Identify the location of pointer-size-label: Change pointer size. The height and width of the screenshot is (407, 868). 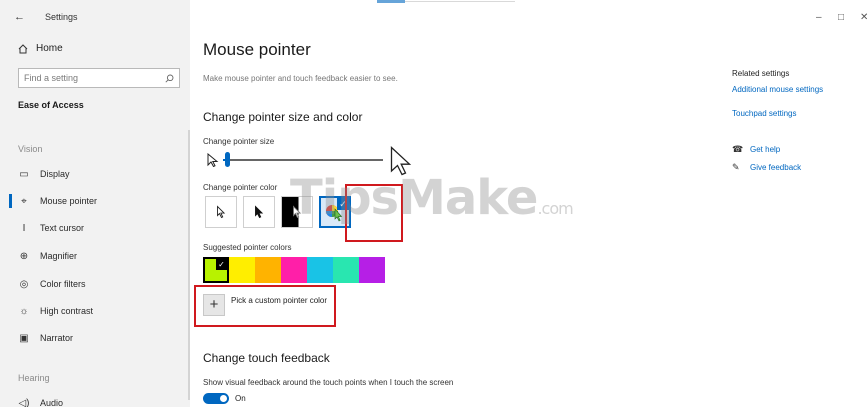
(239, 141).